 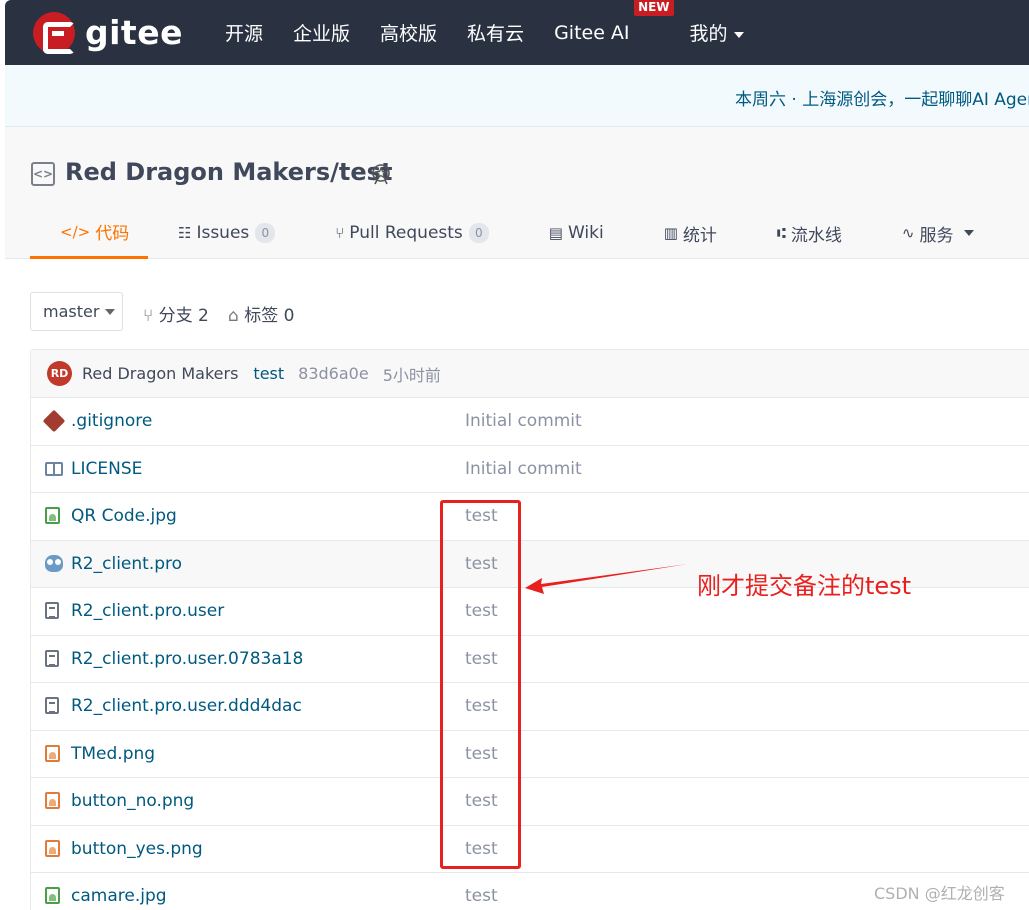 I want to click on avatar: RD, so click(x=59, y=373).